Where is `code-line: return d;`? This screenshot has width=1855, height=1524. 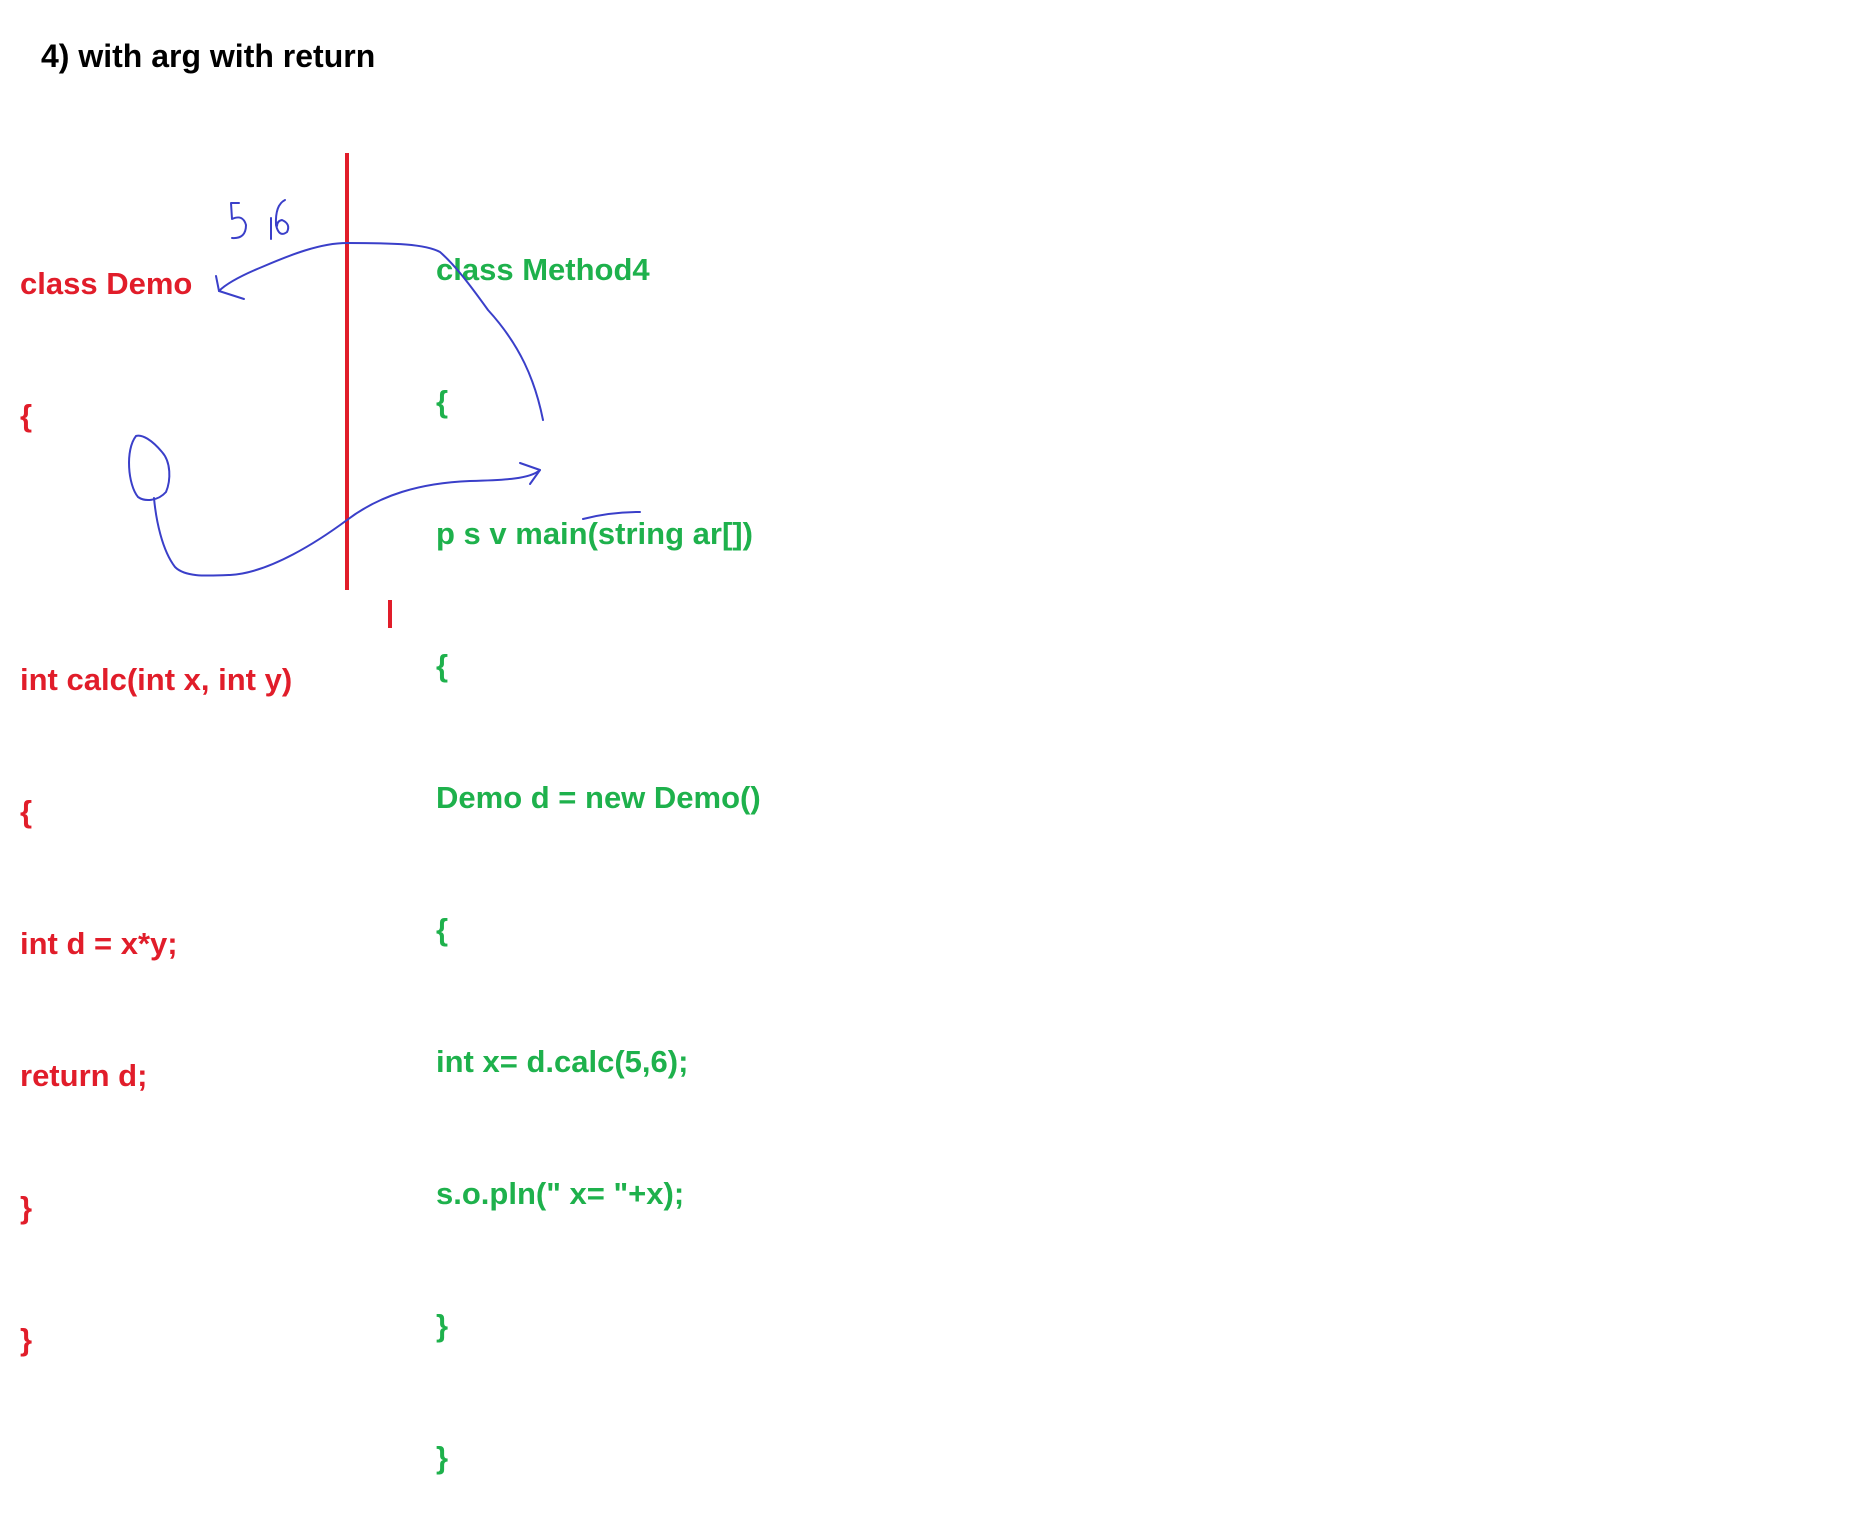 code-line: return d; is located at coordinates (84, 1075).